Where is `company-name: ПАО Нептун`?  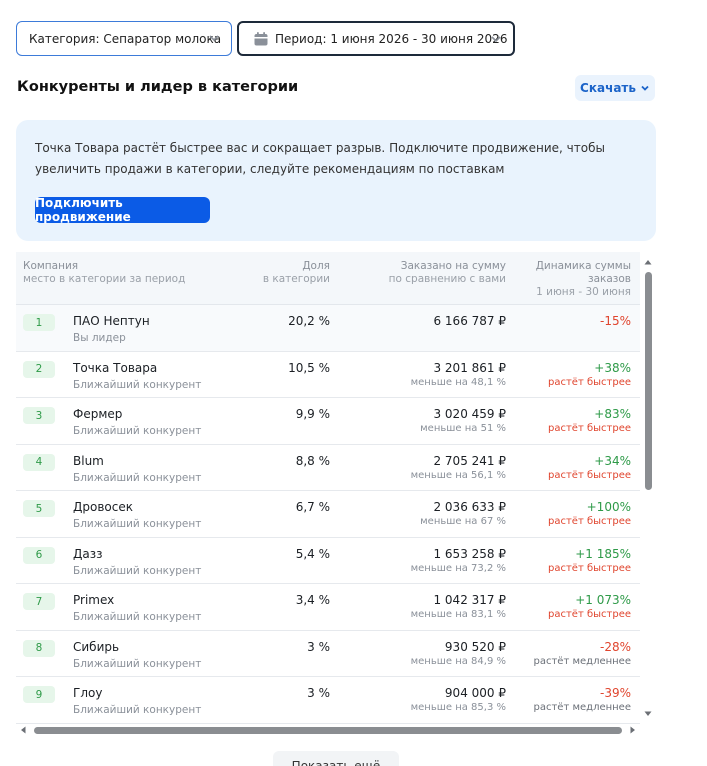 company-name: ПАО Нептун is located at coordinates (111, 321).